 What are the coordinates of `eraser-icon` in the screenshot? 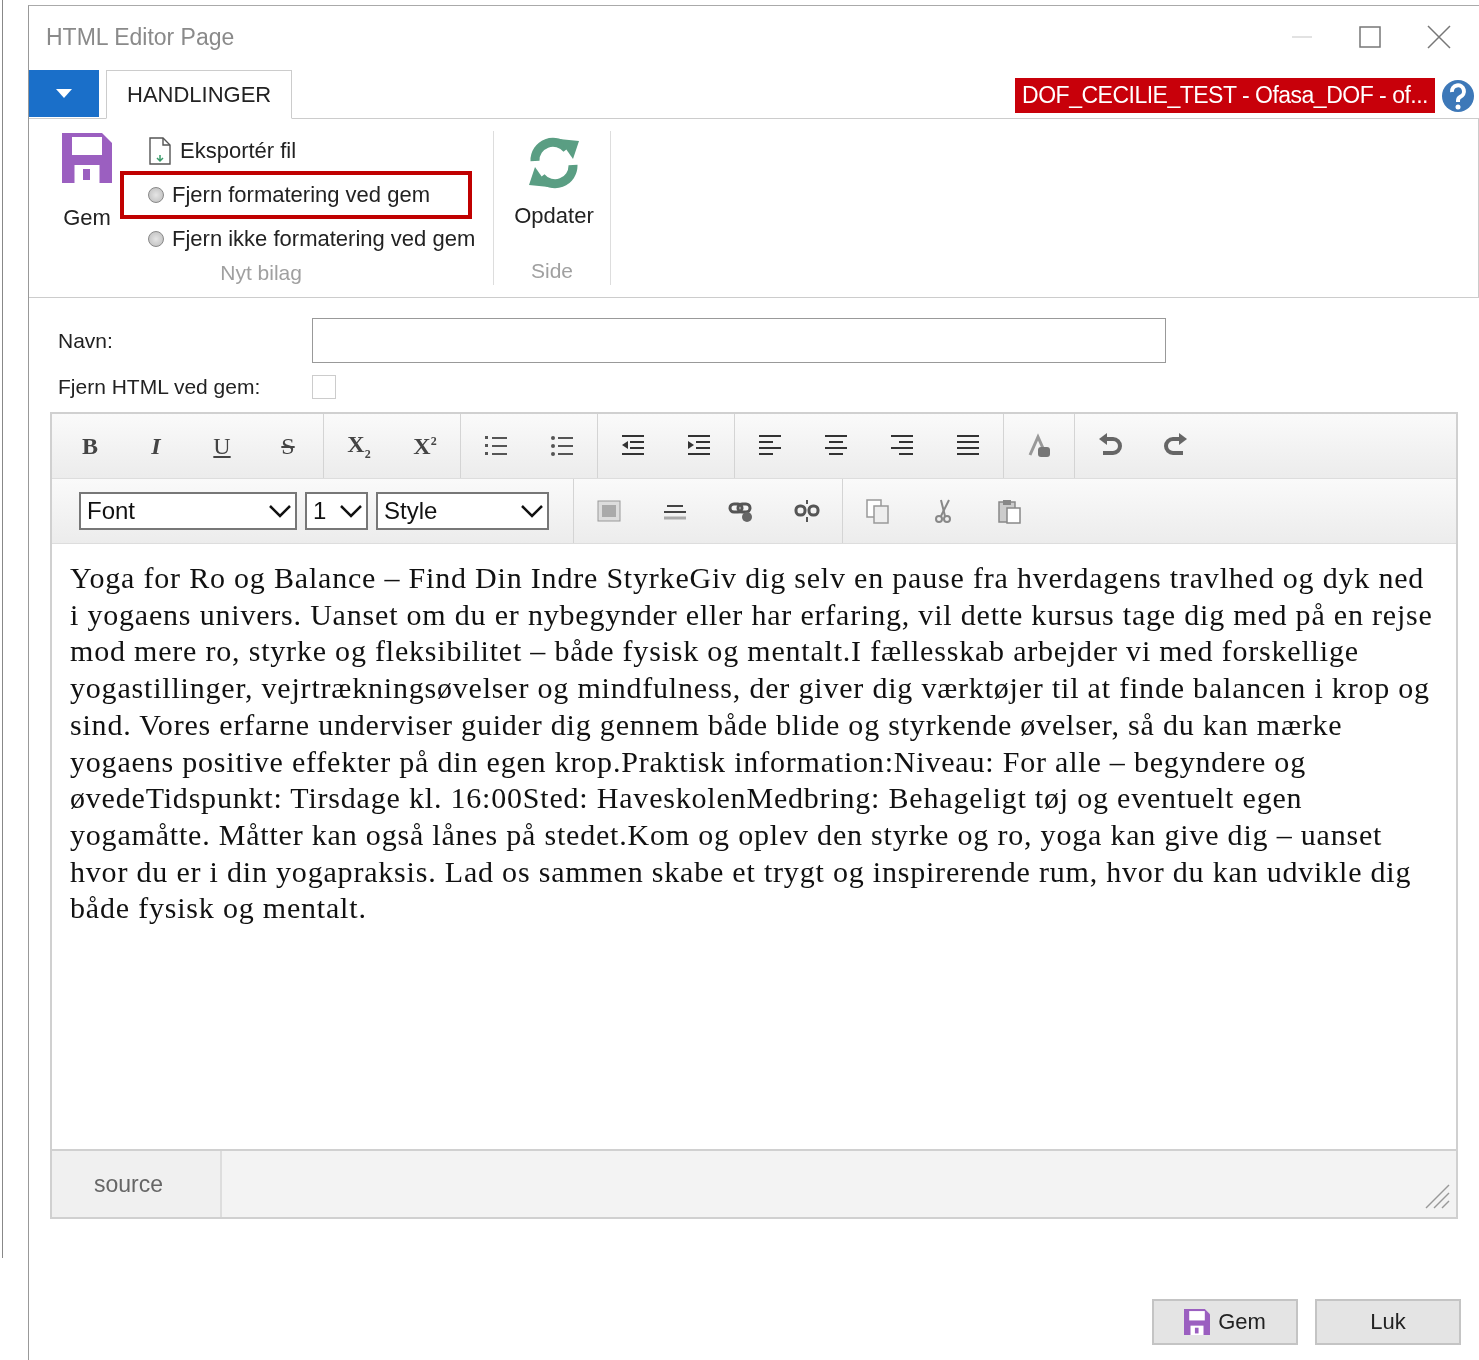 It's located at (1039, 446).